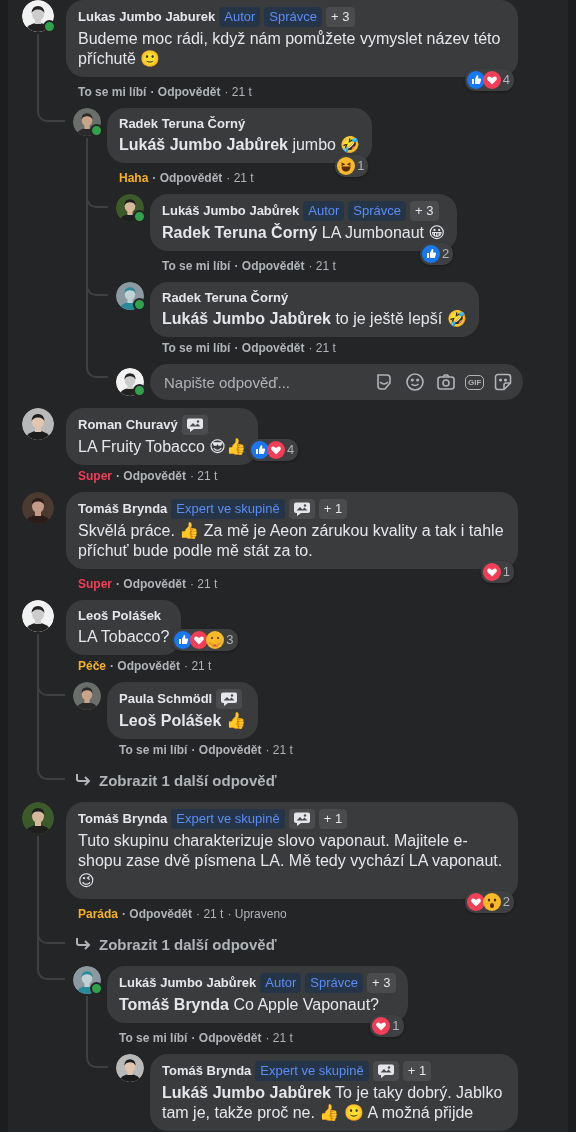  I want to click on react-link: Péče, so click(92, 666).